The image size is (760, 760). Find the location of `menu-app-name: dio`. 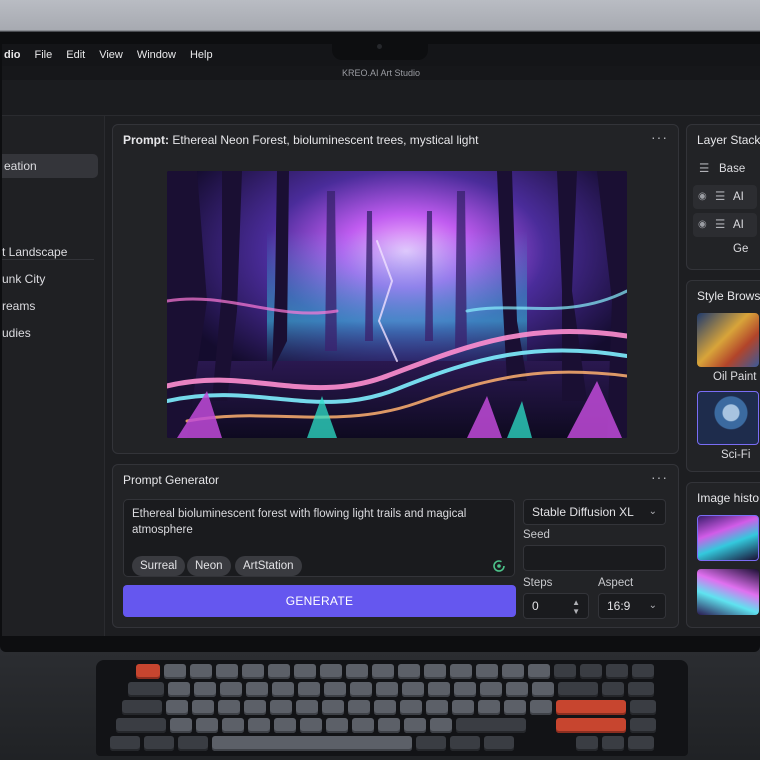

menu-app-name: dio is located at coordinates (12, 55).